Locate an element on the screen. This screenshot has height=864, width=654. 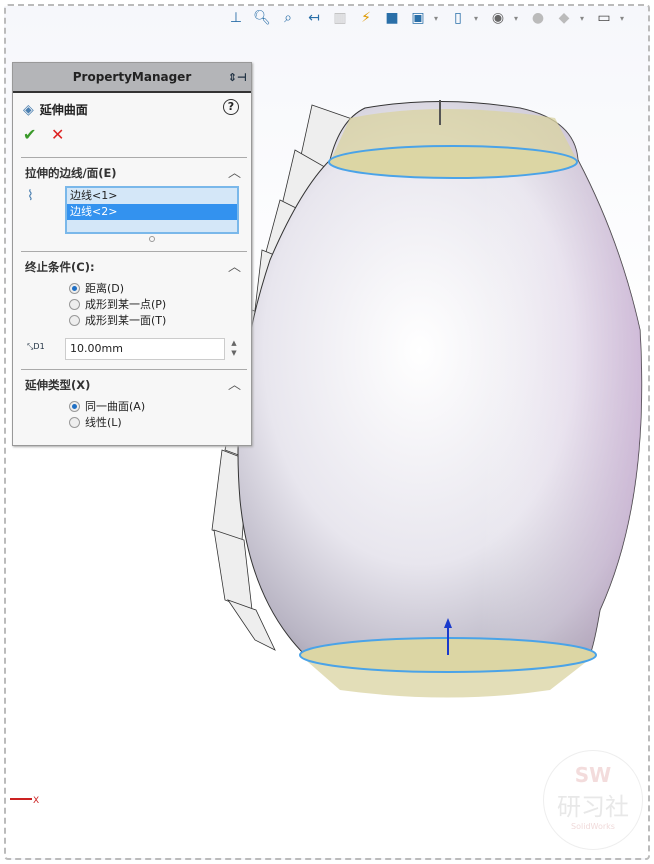
watermark-brand: SolidWorks is located at coordinates (593, 826).